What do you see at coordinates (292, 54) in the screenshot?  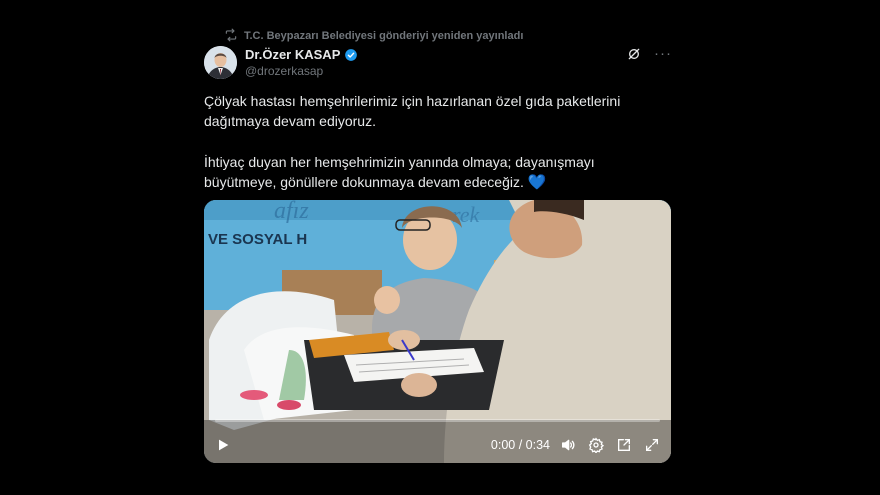 I see `author-name: Dr.Özer KASAP` at bounding box center [292, 54].